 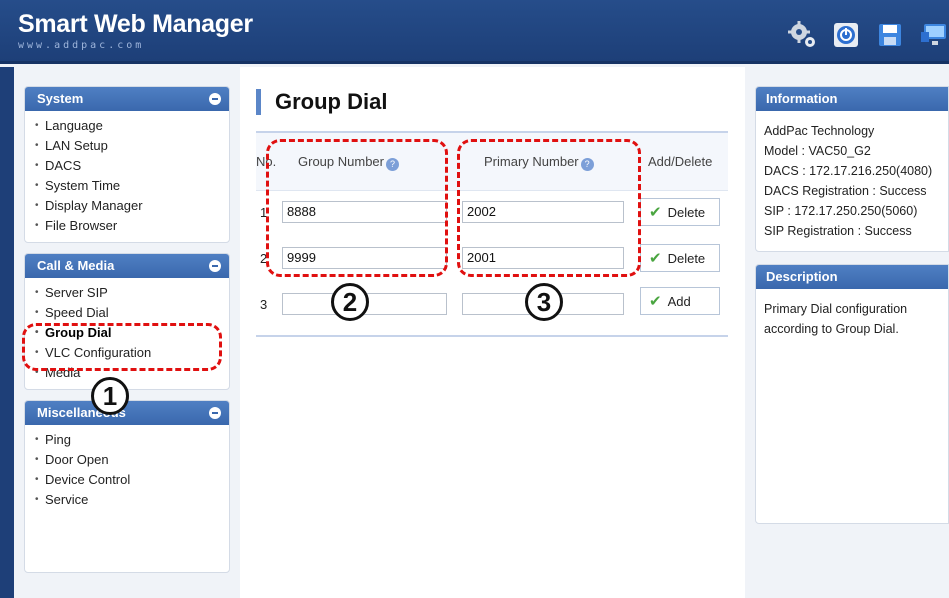 What do you see at coordinates (492, 309) in the screenshot?
I see `table-row: 3 ✔ Add` at bounding box center [492, 309].